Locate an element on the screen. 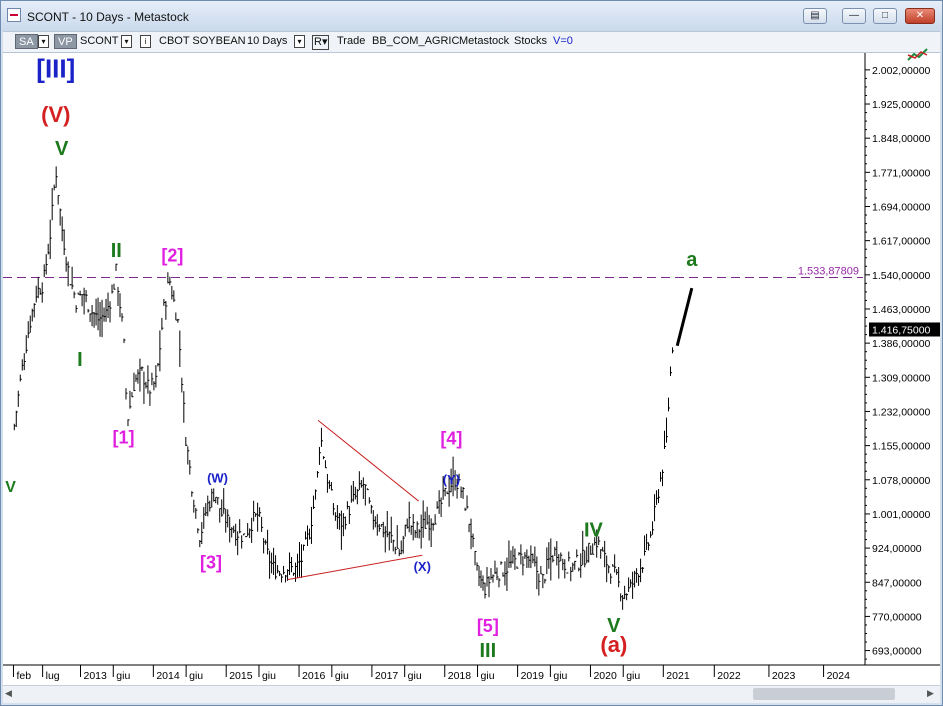 The width and height of the screenshot is (943, 706). wave-label: (V) is located at coordinates (55, 114).